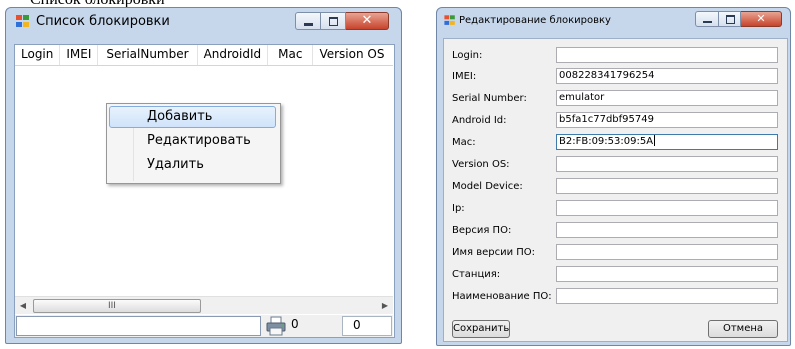 Image resolution: width=795 pixels, height=349 pixels. Describe the element at coordinates (117, 306) in the screenshot. I see `scrollbar-thumb: III` at that location.